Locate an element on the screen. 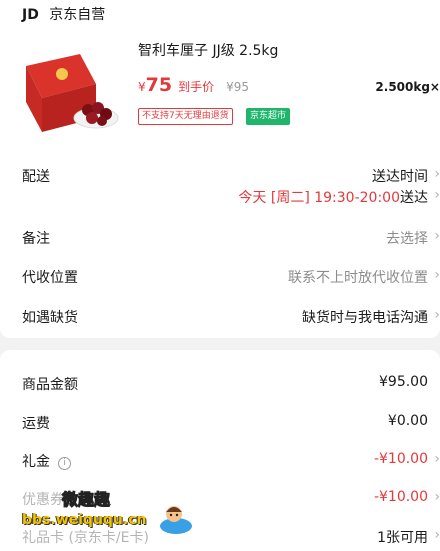 The image size is (440, 551). store-header: JD 京东自营 is located at coordinates (63, 14).